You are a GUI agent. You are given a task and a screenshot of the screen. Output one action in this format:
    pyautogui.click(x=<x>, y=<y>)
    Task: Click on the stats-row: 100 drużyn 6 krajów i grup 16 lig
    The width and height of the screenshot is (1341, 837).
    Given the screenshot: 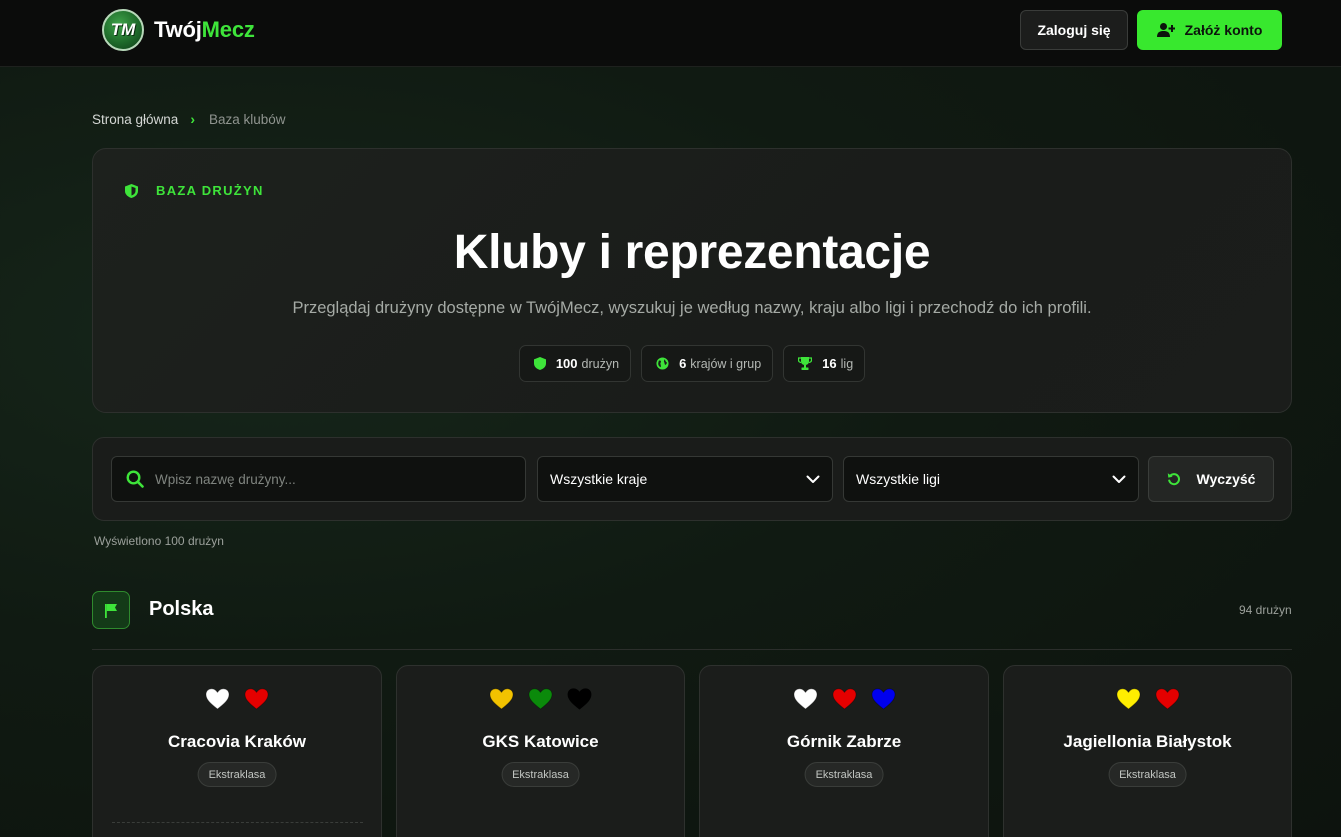 What is the action you would take?
    pyautogui.click(x=692, y=363)
    